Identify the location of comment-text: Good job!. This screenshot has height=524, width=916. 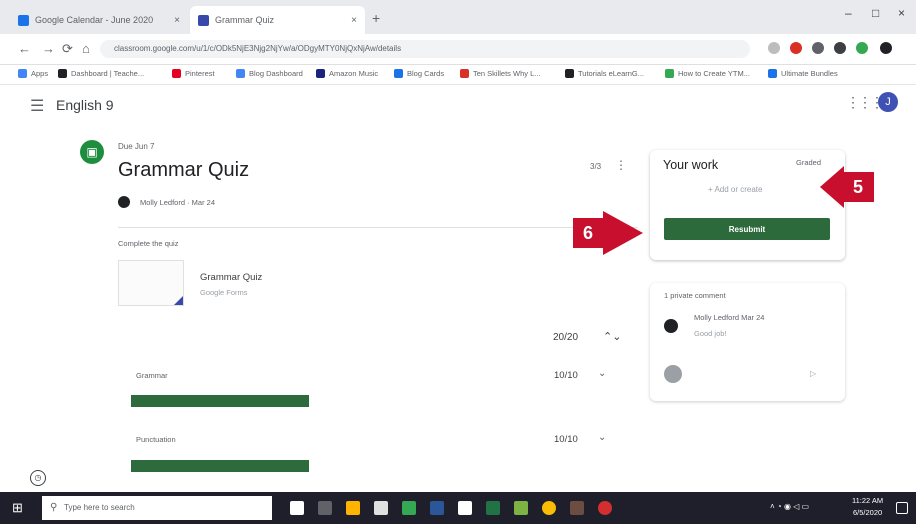
(710, 333).